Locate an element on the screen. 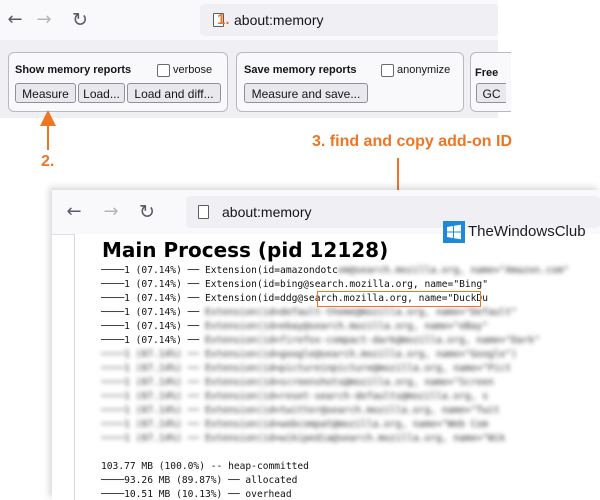 The image size is (600, 500). step-1-marker: 1. is located at coordinates (223, 19).